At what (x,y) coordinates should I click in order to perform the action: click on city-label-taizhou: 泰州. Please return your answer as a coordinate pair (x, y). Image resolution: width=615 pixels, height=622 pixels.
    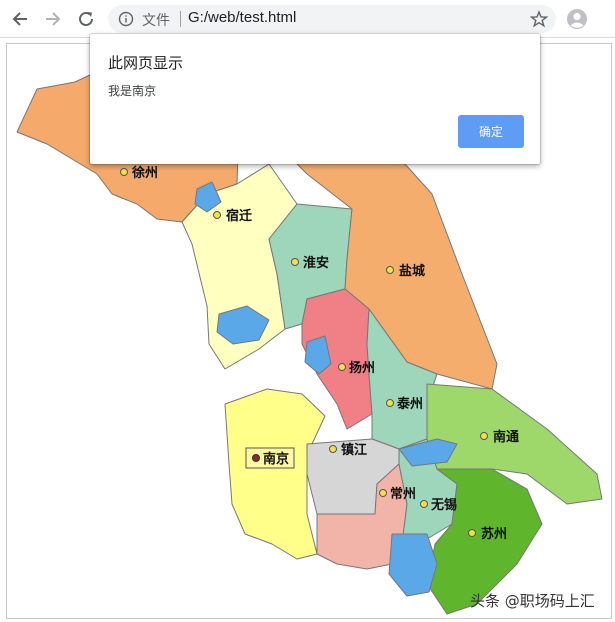
    Looking at the image, I should click on (409, 404).